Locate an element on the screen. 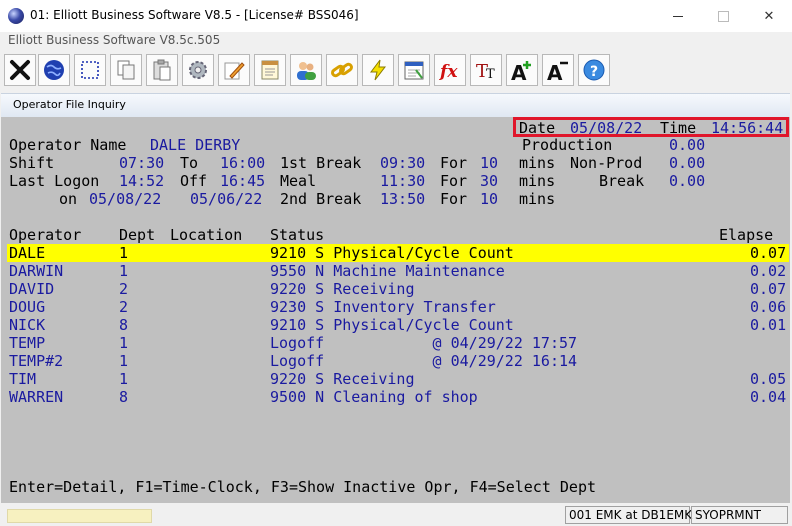 This screenshot has width=792, height=526. meal-for-label: For is located at coordinates (454, 181).